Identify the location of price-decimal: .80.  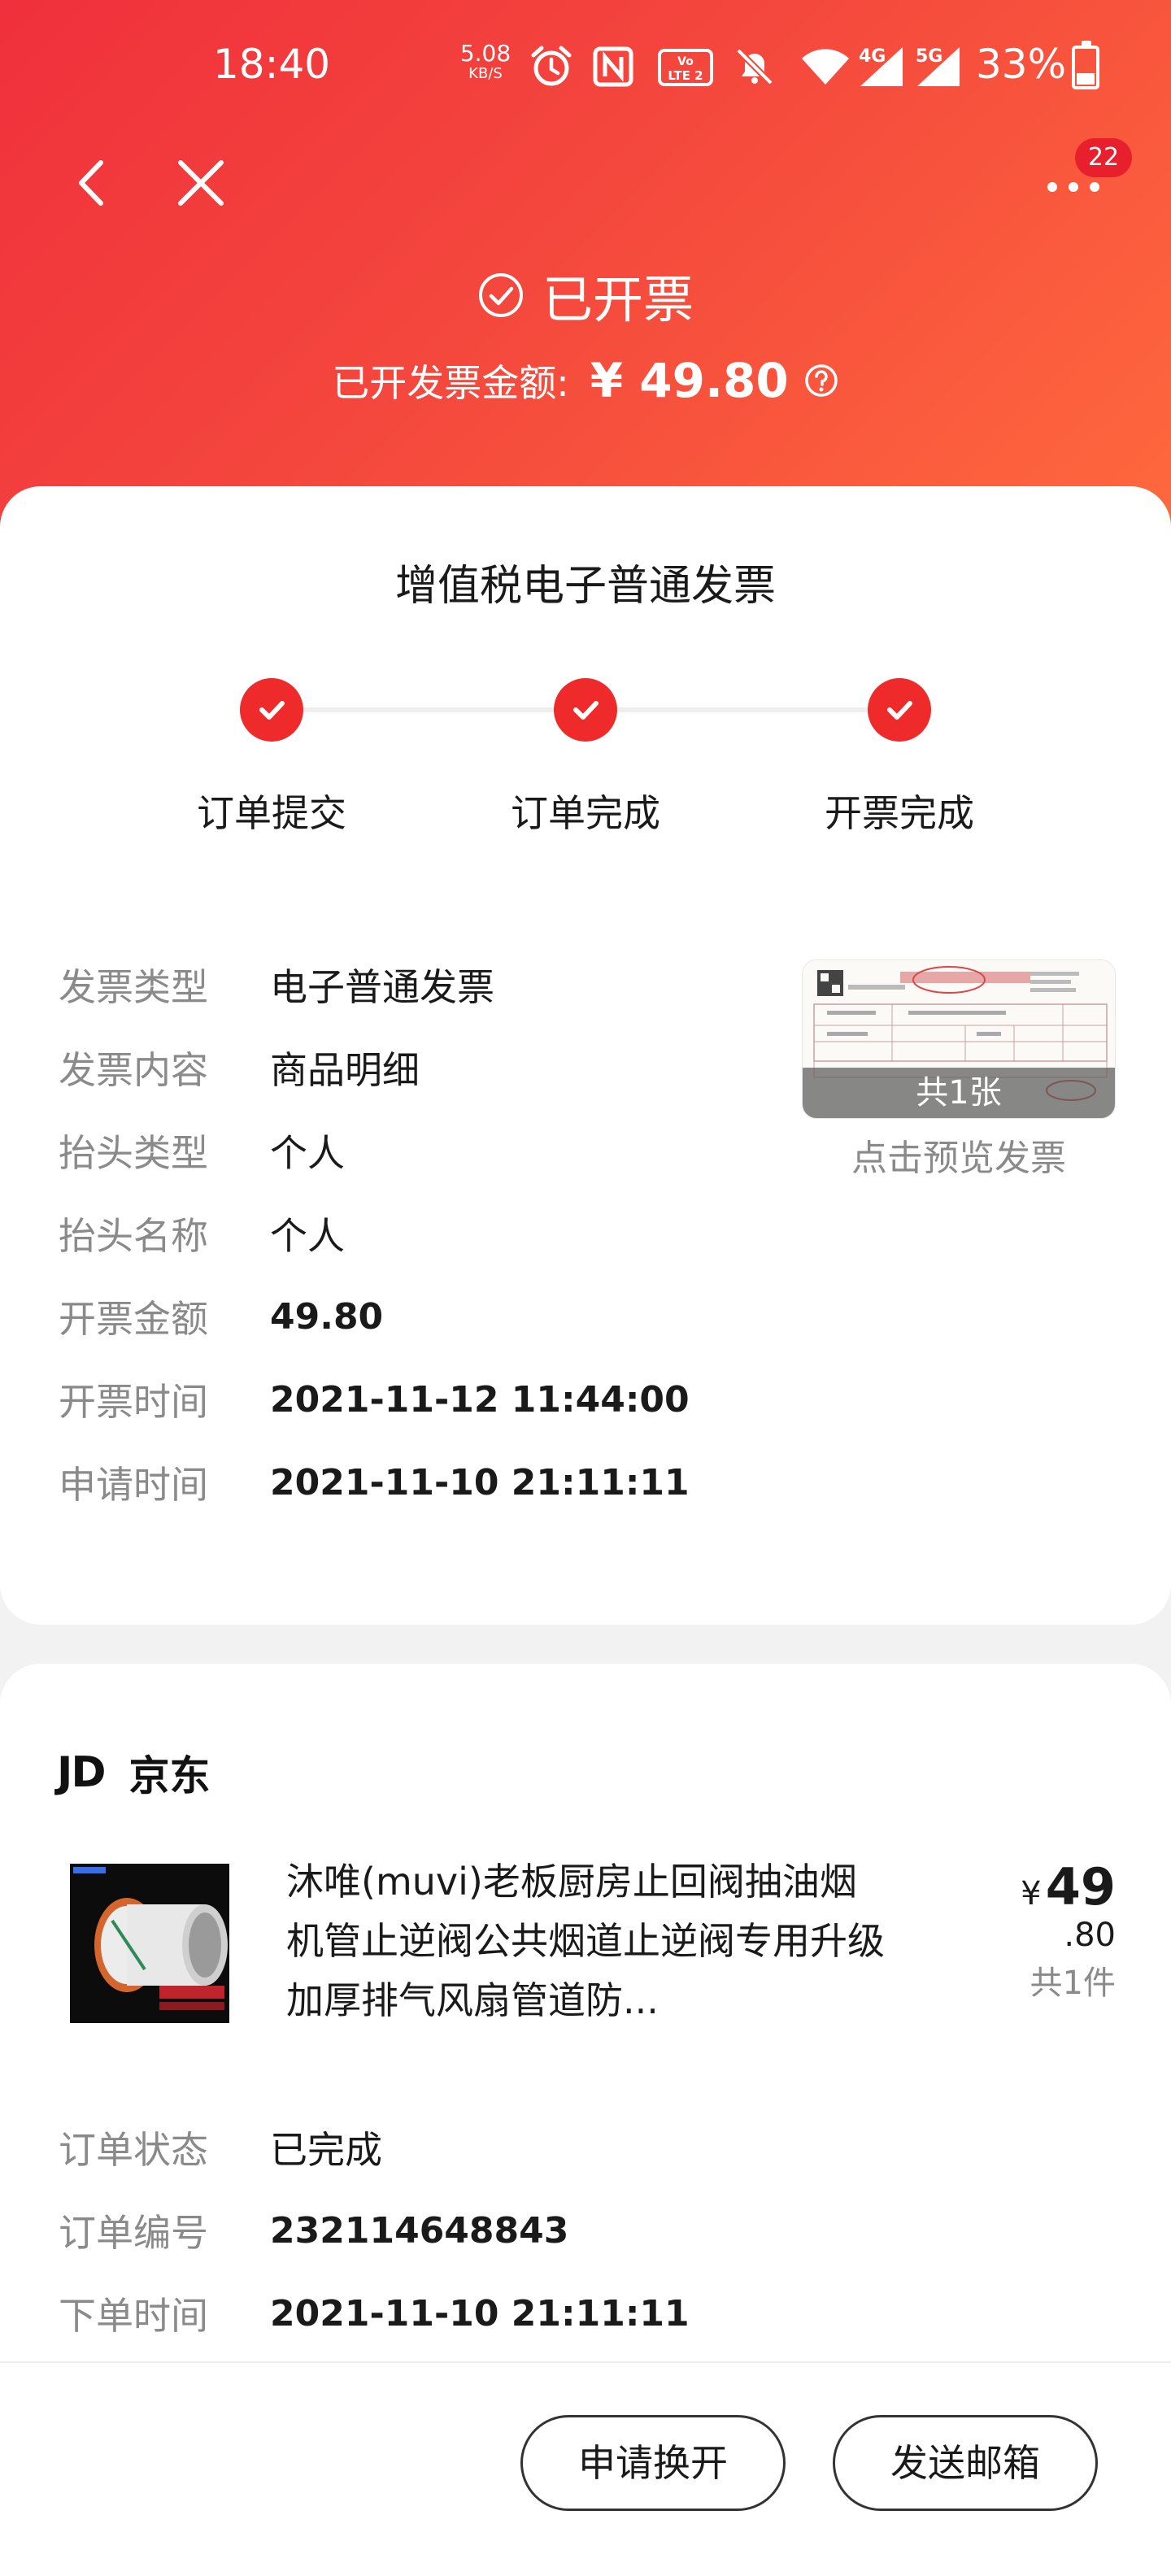
(1090, 1935).